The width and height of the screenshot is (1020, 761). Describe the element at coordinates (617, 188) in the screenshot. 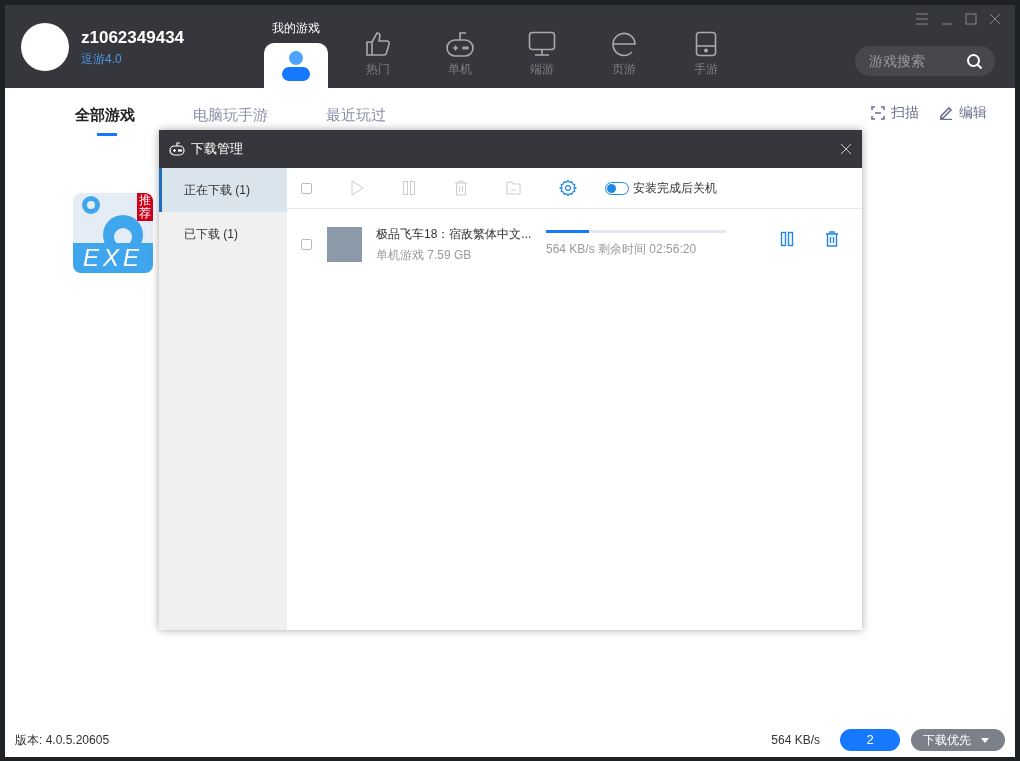

I see `toggle-switch` at that location.